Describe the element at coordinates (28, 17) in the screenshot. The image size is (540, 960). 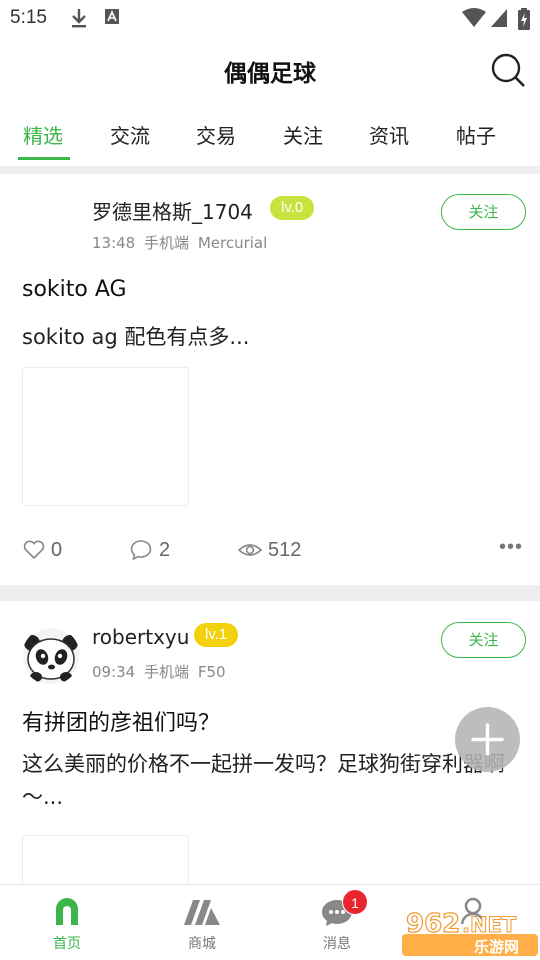
I see `status-time: 5:15` at that location.